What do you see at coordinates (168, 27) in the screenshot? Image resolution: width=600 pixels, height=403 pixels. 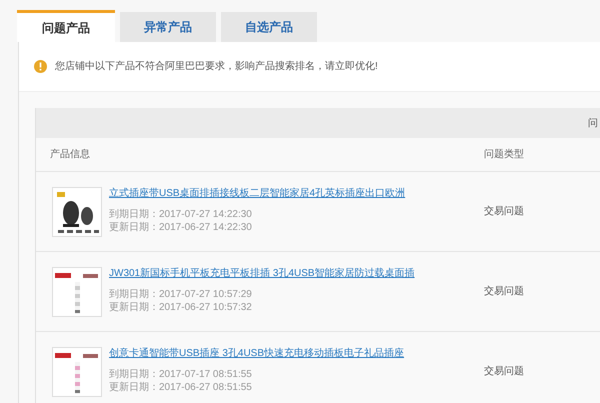 I see `tab: 异常产品` at bounding box center [168, 27].